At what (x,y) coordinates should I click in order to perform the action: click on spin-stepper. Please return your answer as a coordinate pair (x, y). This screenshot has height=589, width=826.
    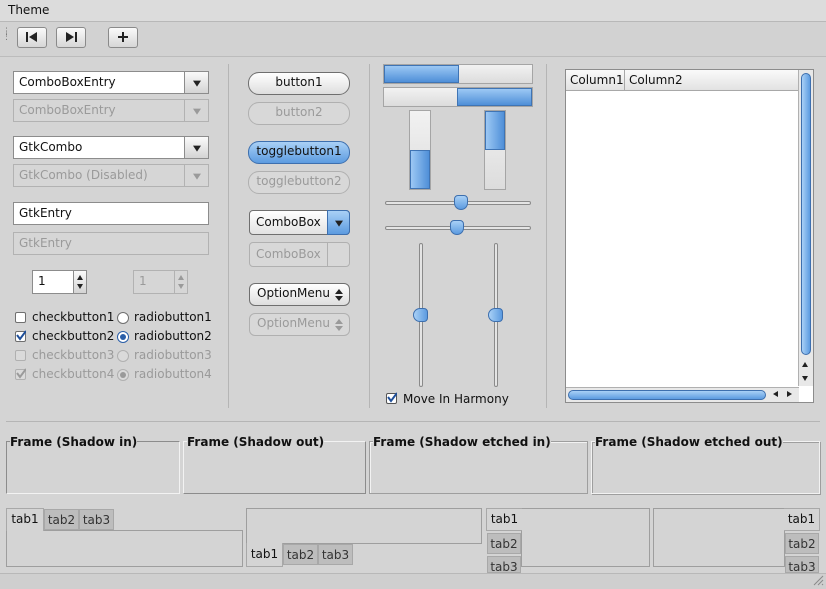
    Looking at the image, I should click on (80, 282).